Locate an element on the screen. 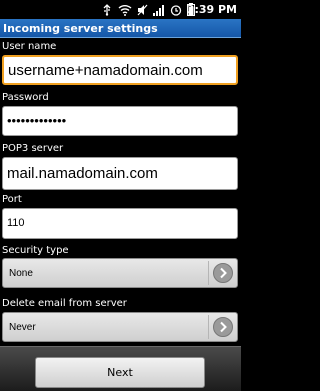 The height and width of the screenshot is (391, 320). server-field: mail.namadomain.com is located at coordinates (120, 173).